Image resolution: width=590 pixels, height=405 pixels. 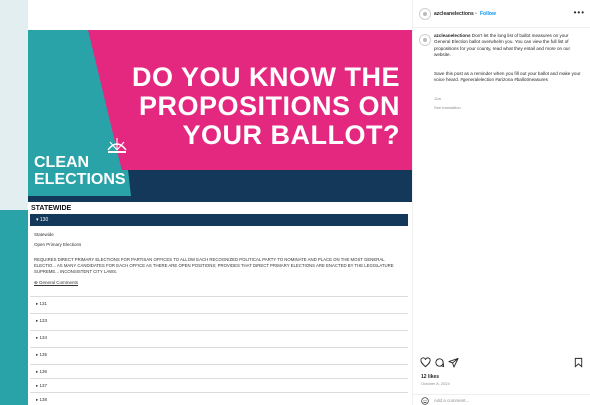 I want to click on share-icon, so click(x=453, y=362).